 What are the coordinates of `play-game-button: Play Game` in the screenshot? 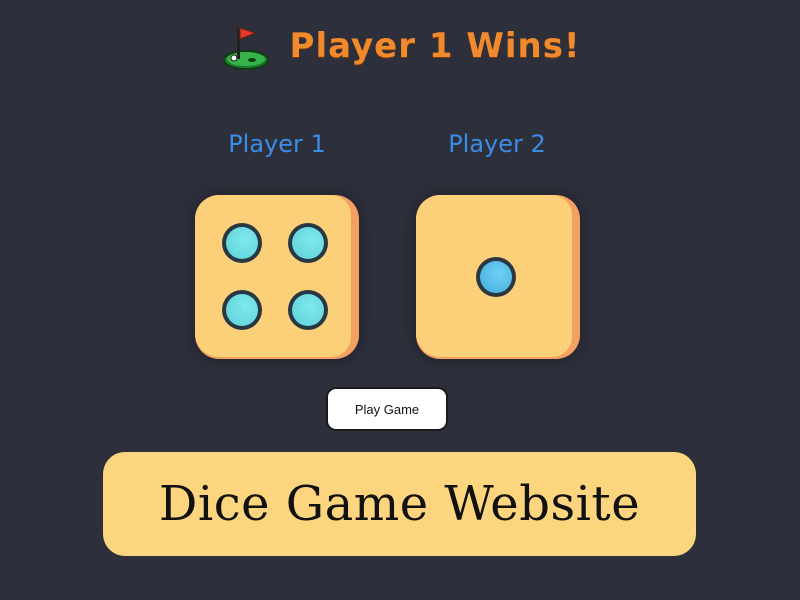 It's located at (387, 409).